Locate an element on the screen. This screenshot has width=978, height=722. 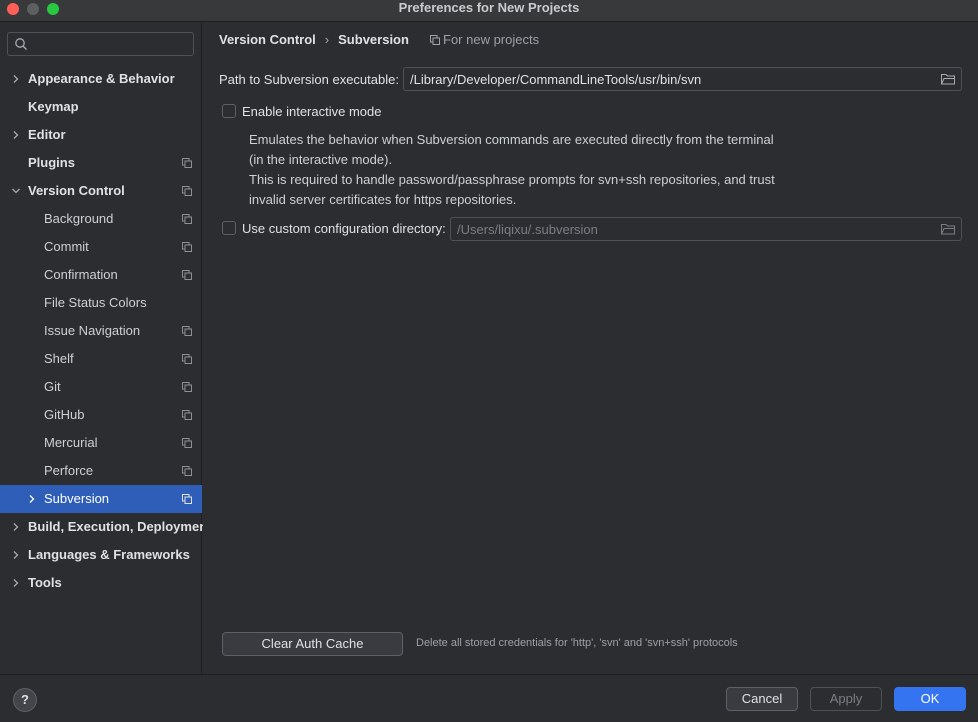
sidebar-item-git: Git is located at coordinates (101, 387).